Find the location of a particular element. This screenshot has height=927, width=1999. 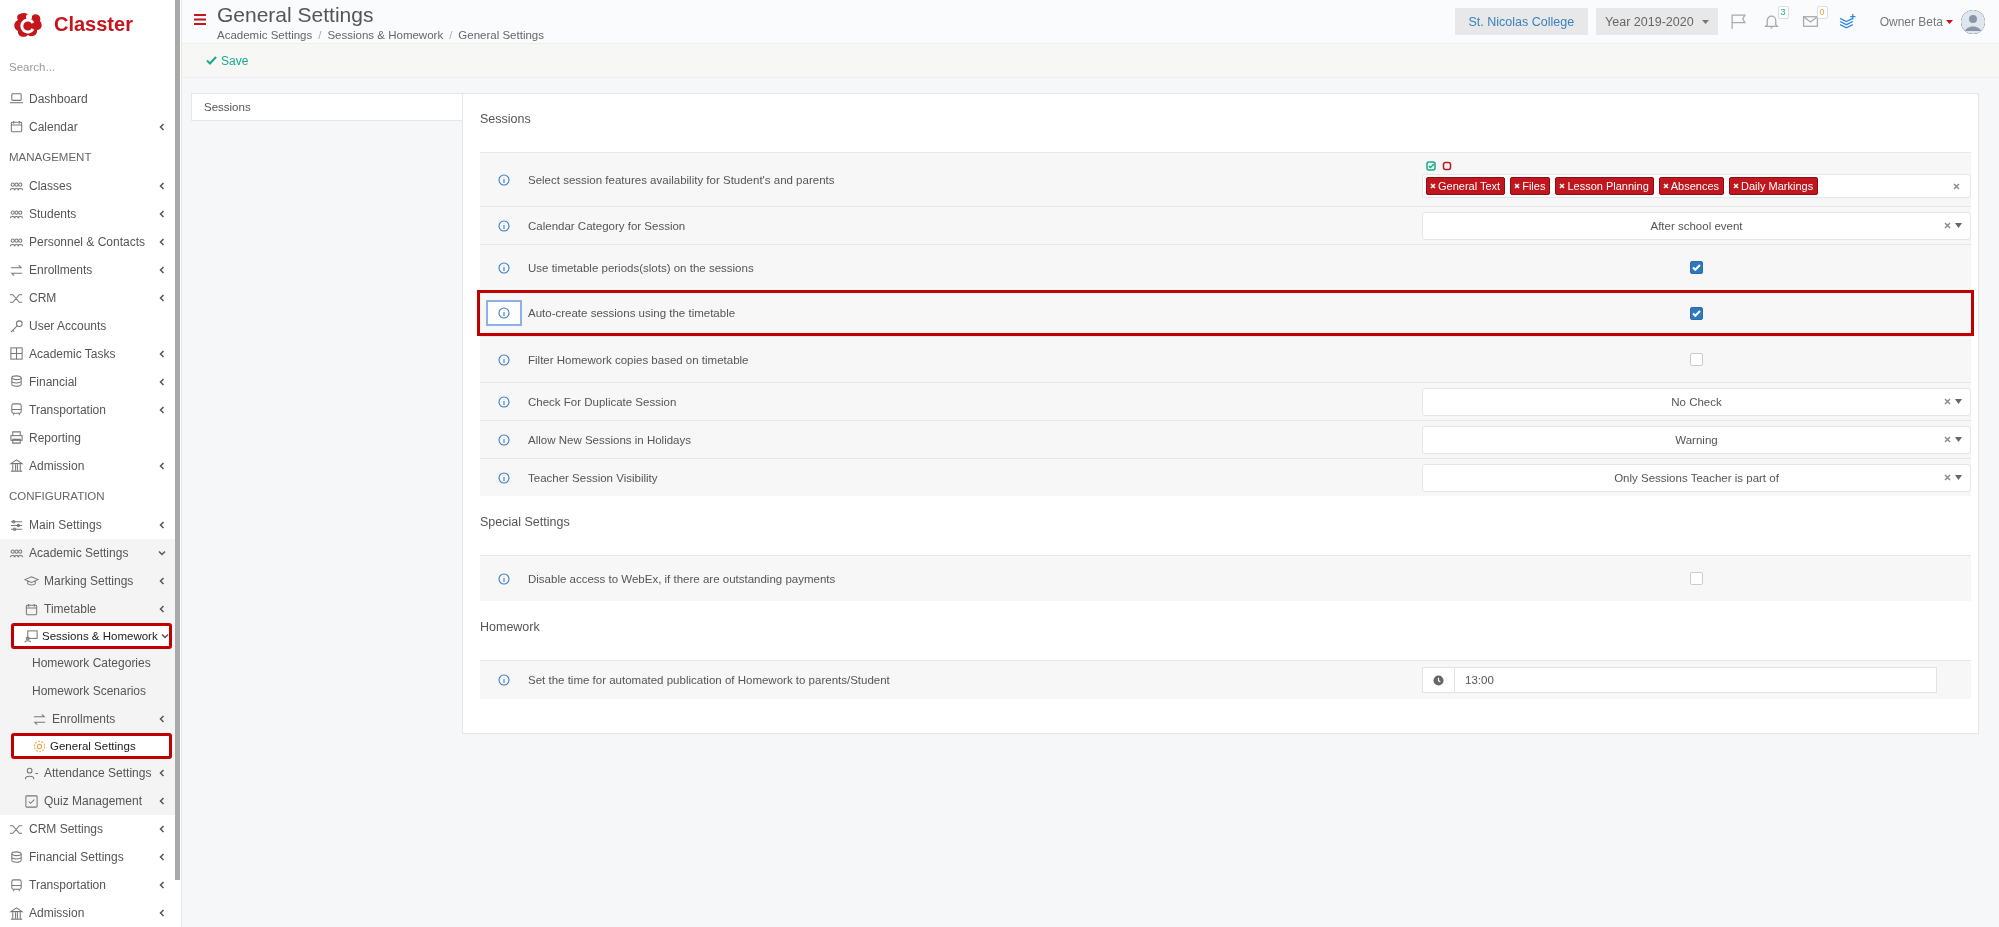

setting-label: Teacher Session Visibility is located at coordinates (593, 477).